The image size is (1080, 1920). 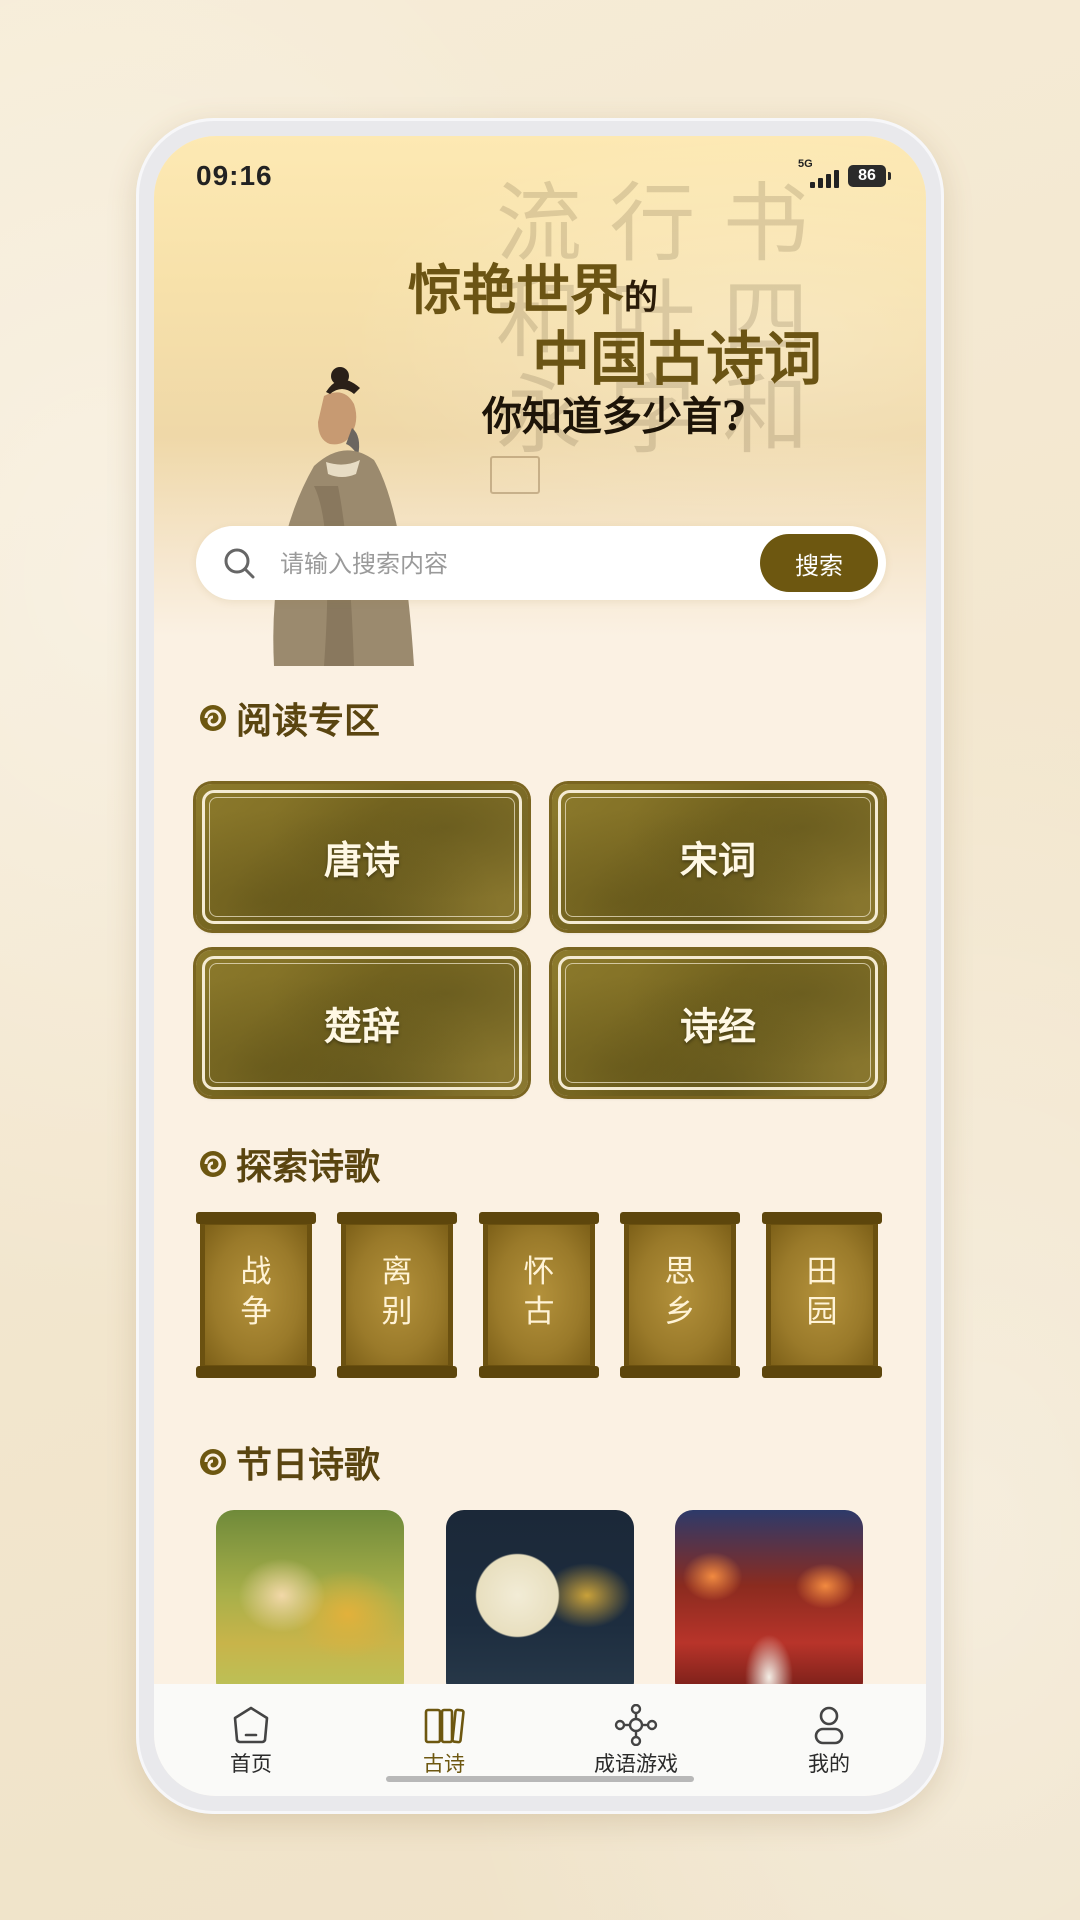 I want to click on tile-tang-poetry: 唐诗, so click(x=362, y=857).